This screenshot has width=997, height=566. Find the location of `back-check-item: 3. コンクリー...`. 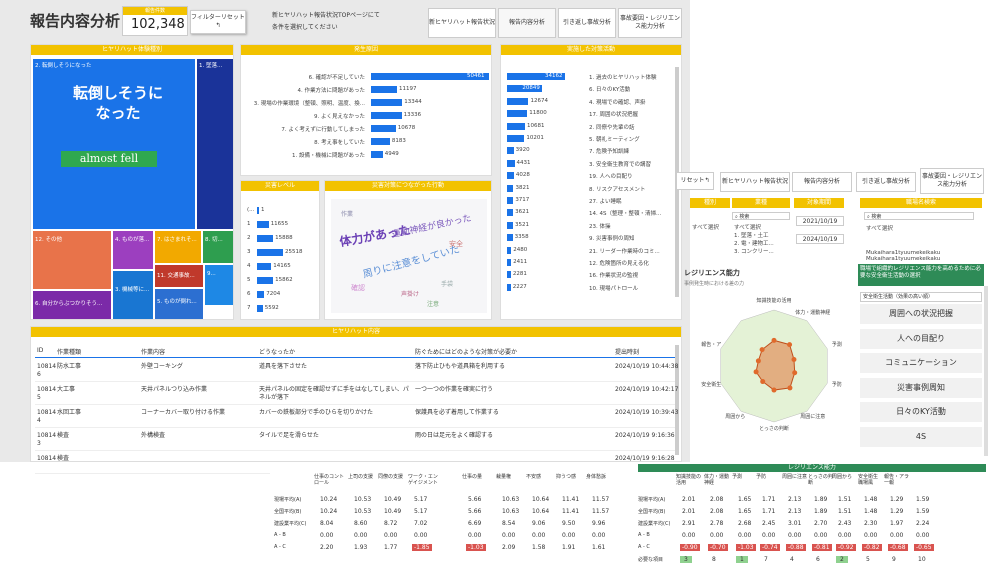

back-check-item: 3. コンクリー... is located at coordinates (754, 251).